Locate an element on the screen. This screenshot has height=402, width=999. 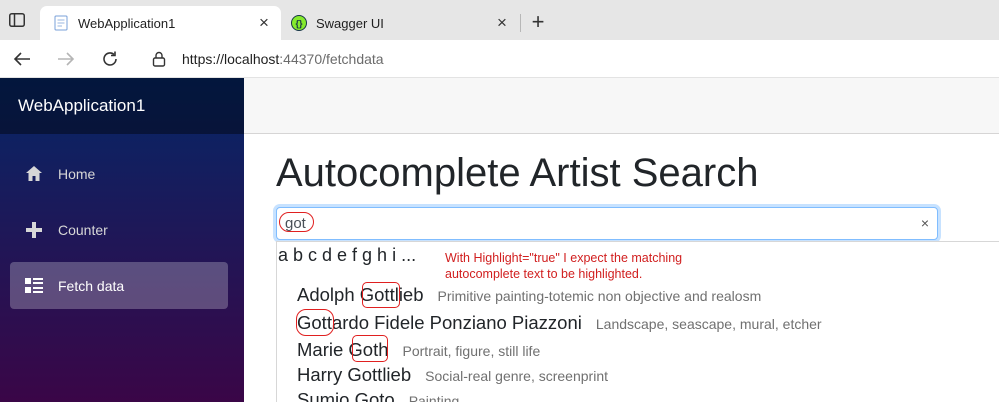
browser-tab-strip: WebApplication1 × {} Swagger UI × + is located at coordinates (499, 20).